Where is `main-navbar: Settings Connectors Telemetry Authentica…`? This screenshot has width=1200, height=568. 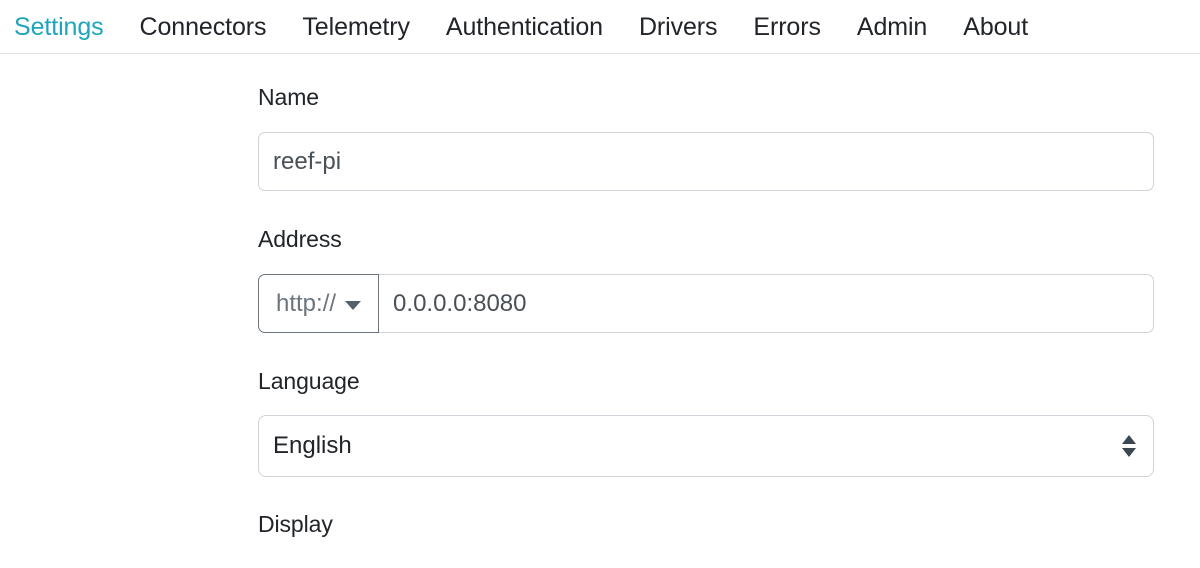
main-navbar: Settings Connectors Telemetry Authentica… is located at coordinates (600, 27).